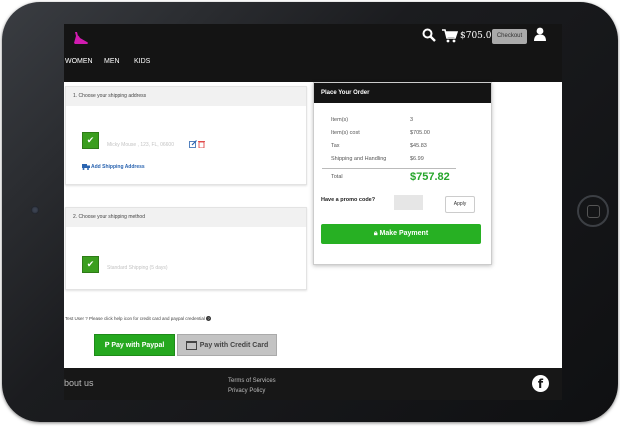  I want to click on items-cost-value: $705.00, so click(420, 133).